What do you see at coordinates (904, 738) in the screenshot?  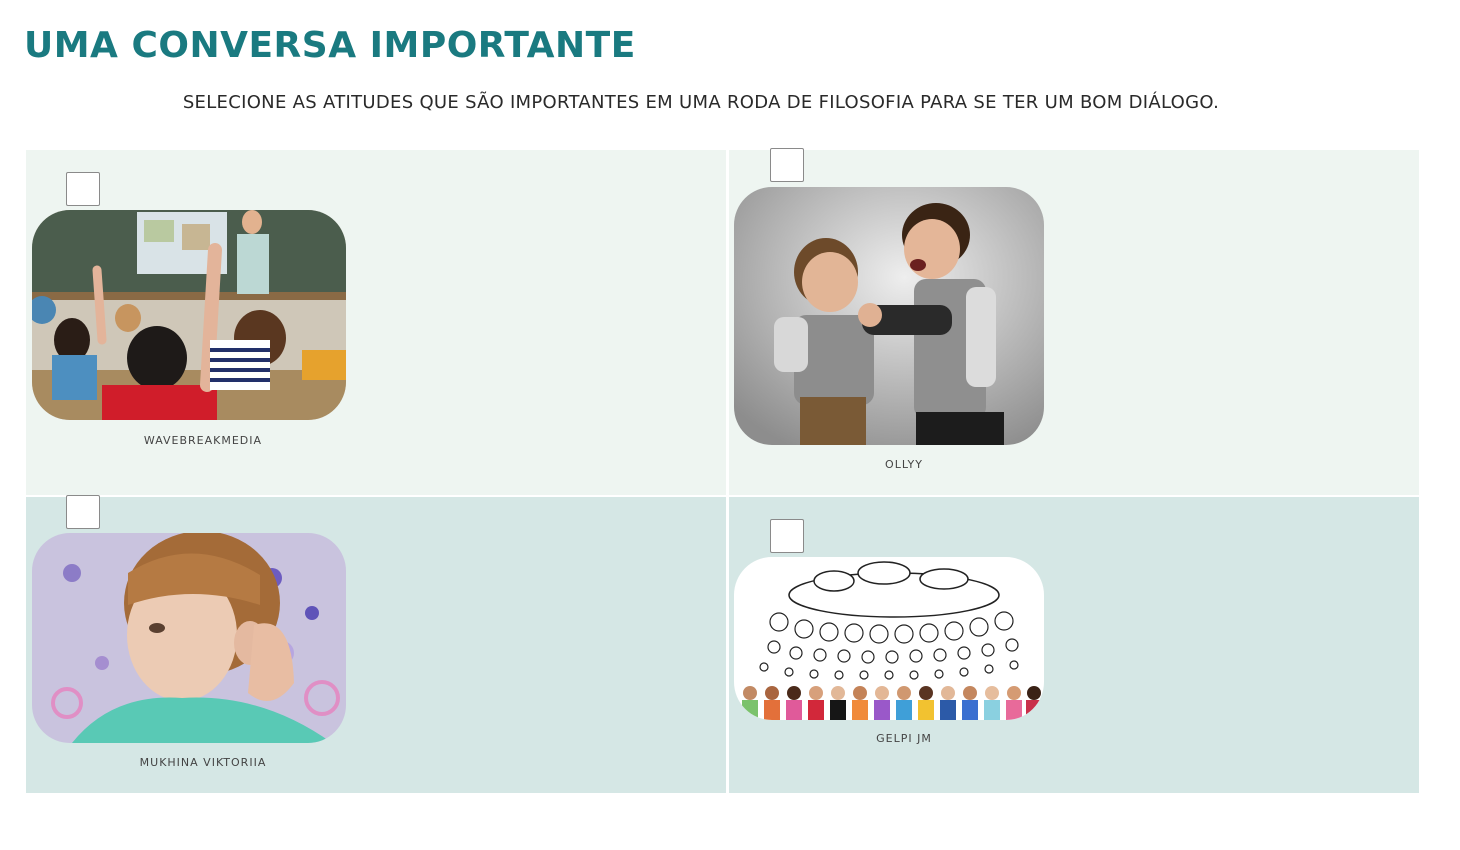 I see `image-credit-4: GELPI JM` at bounding box center [904, 738].